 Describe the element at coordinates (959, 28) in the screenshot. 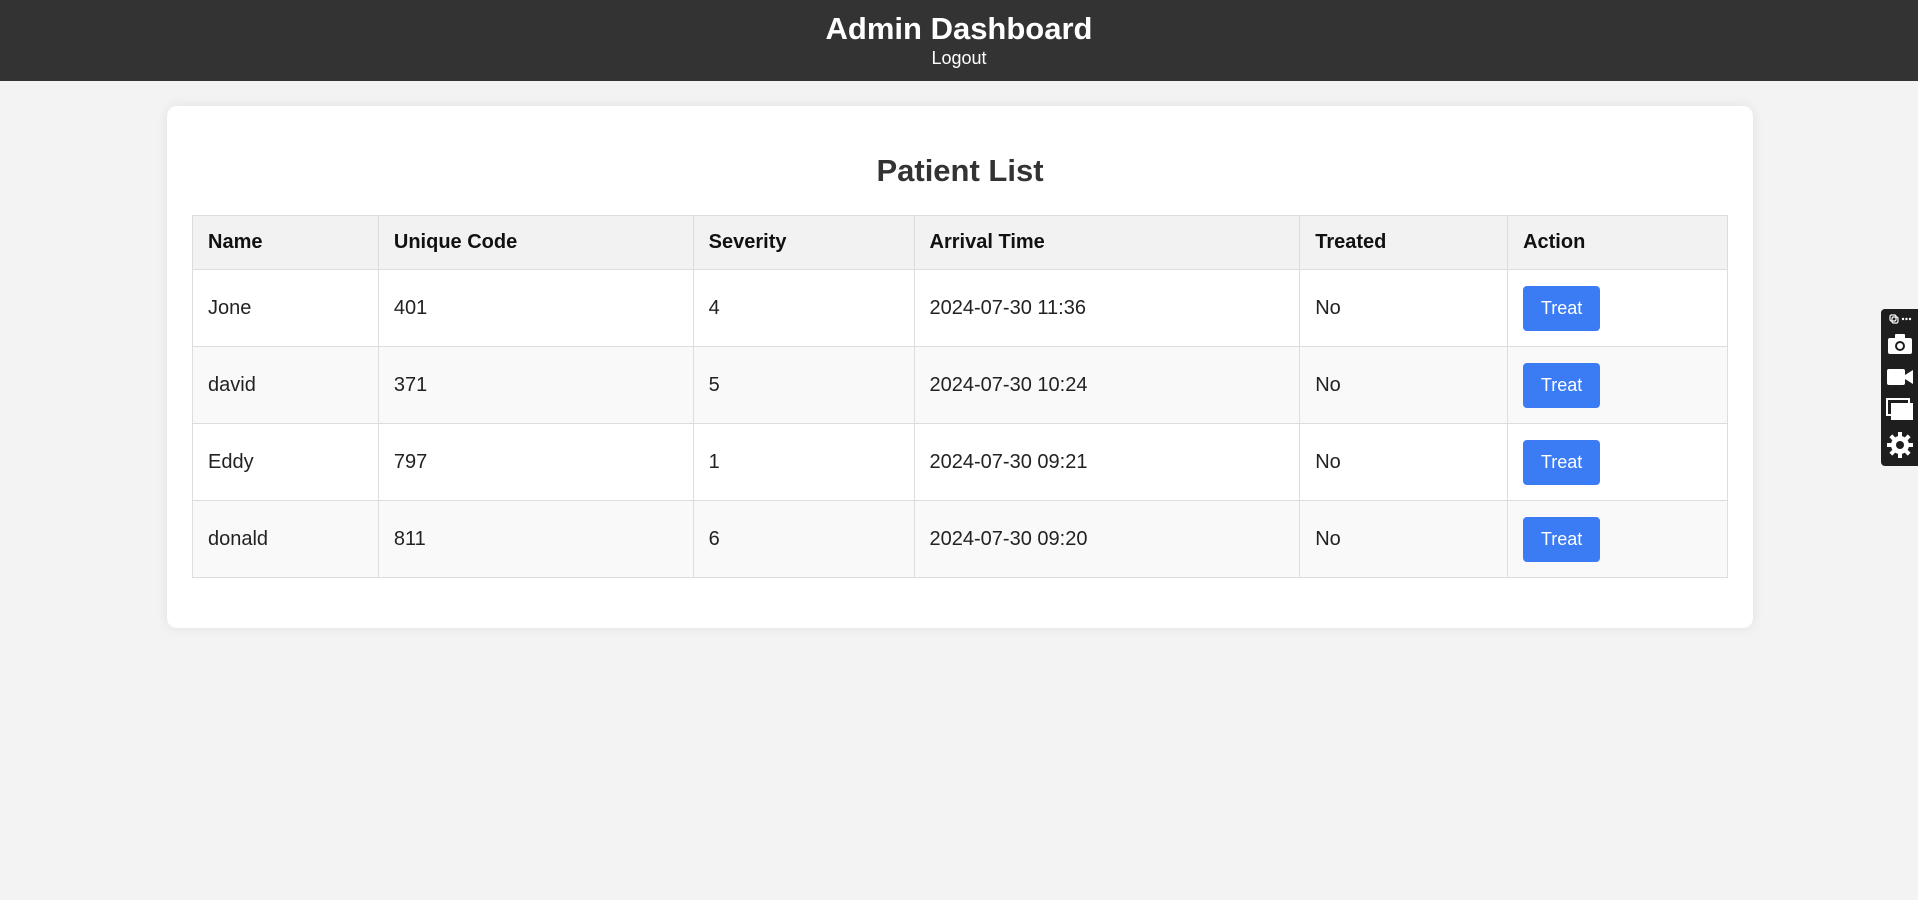

I see `page-title: Admin Dashboard` at that location.